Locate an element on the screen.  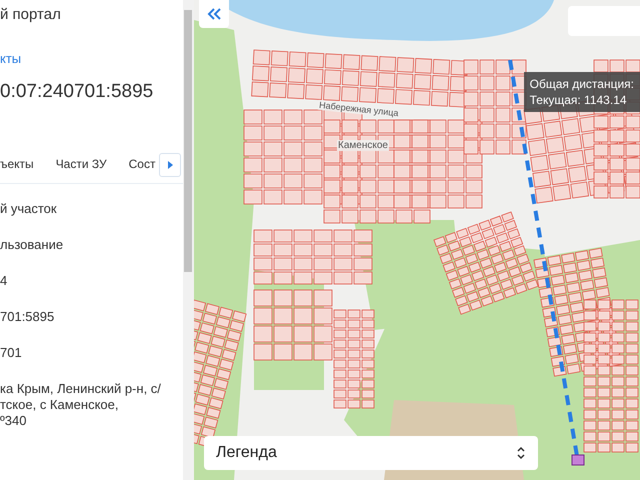
tabs-scroll-button is located at coordinates (170, 165).